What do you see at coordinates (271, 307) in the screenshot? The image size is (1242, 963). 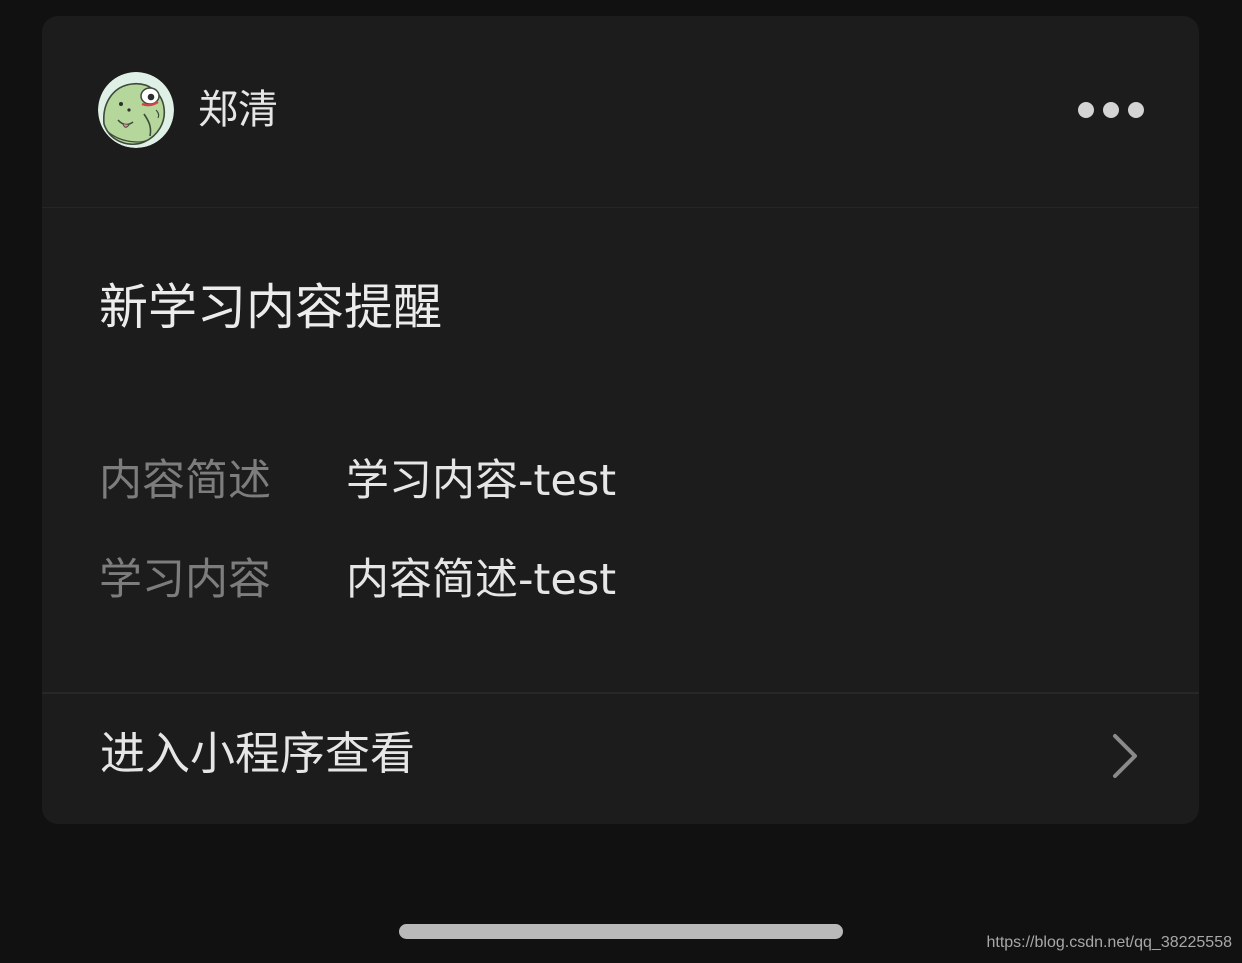 I see `message-title: 新学习内容提醒` at bounding box center [271, 307].